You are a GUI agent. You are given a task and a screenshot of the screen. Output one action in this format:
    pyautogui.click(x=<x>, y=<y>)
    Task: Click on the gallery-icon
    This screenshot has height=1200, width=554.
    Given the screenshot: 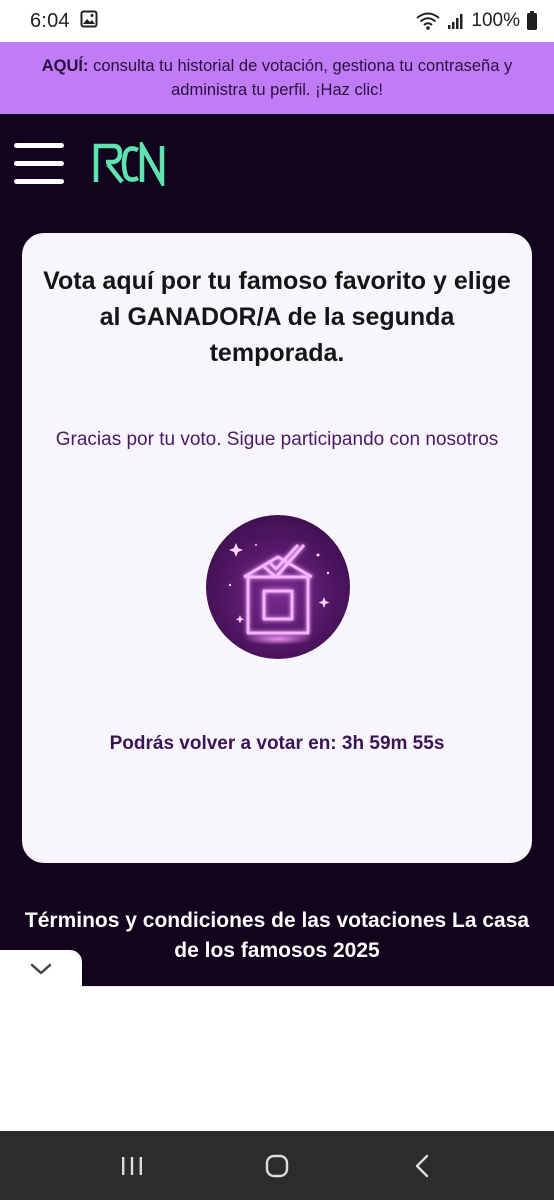 What is the action you would take?
    pyautogui.click(x=89, y=21)
    